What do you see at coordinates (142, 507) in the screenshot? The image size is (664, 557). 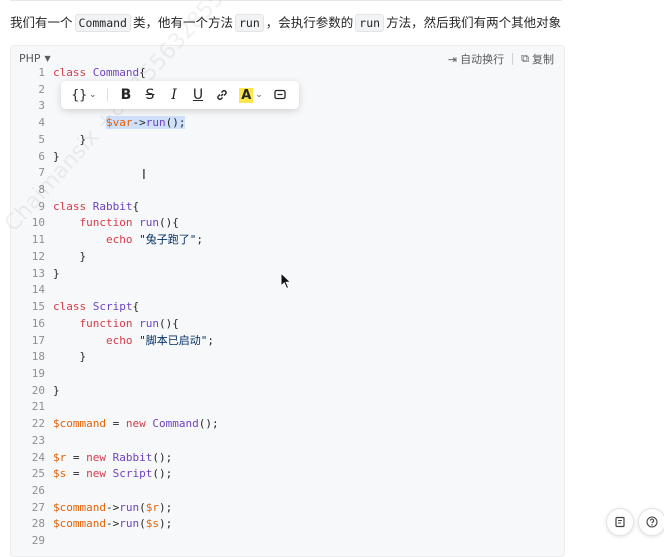 I see `code-token: (` at bounding box center [142, 507].